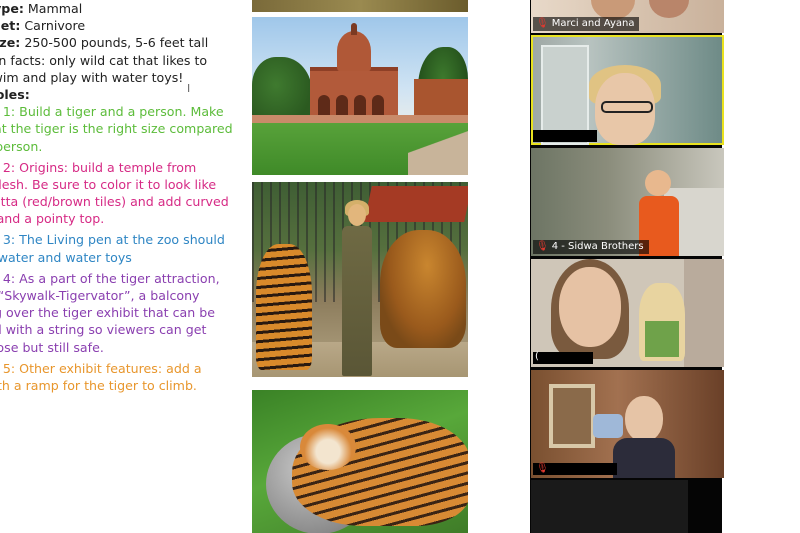 The height and width of the screenshot is (533, 800). I want to click on participant-nameplate: 🎙︎ Marci and Ayana, so click(586, 24).